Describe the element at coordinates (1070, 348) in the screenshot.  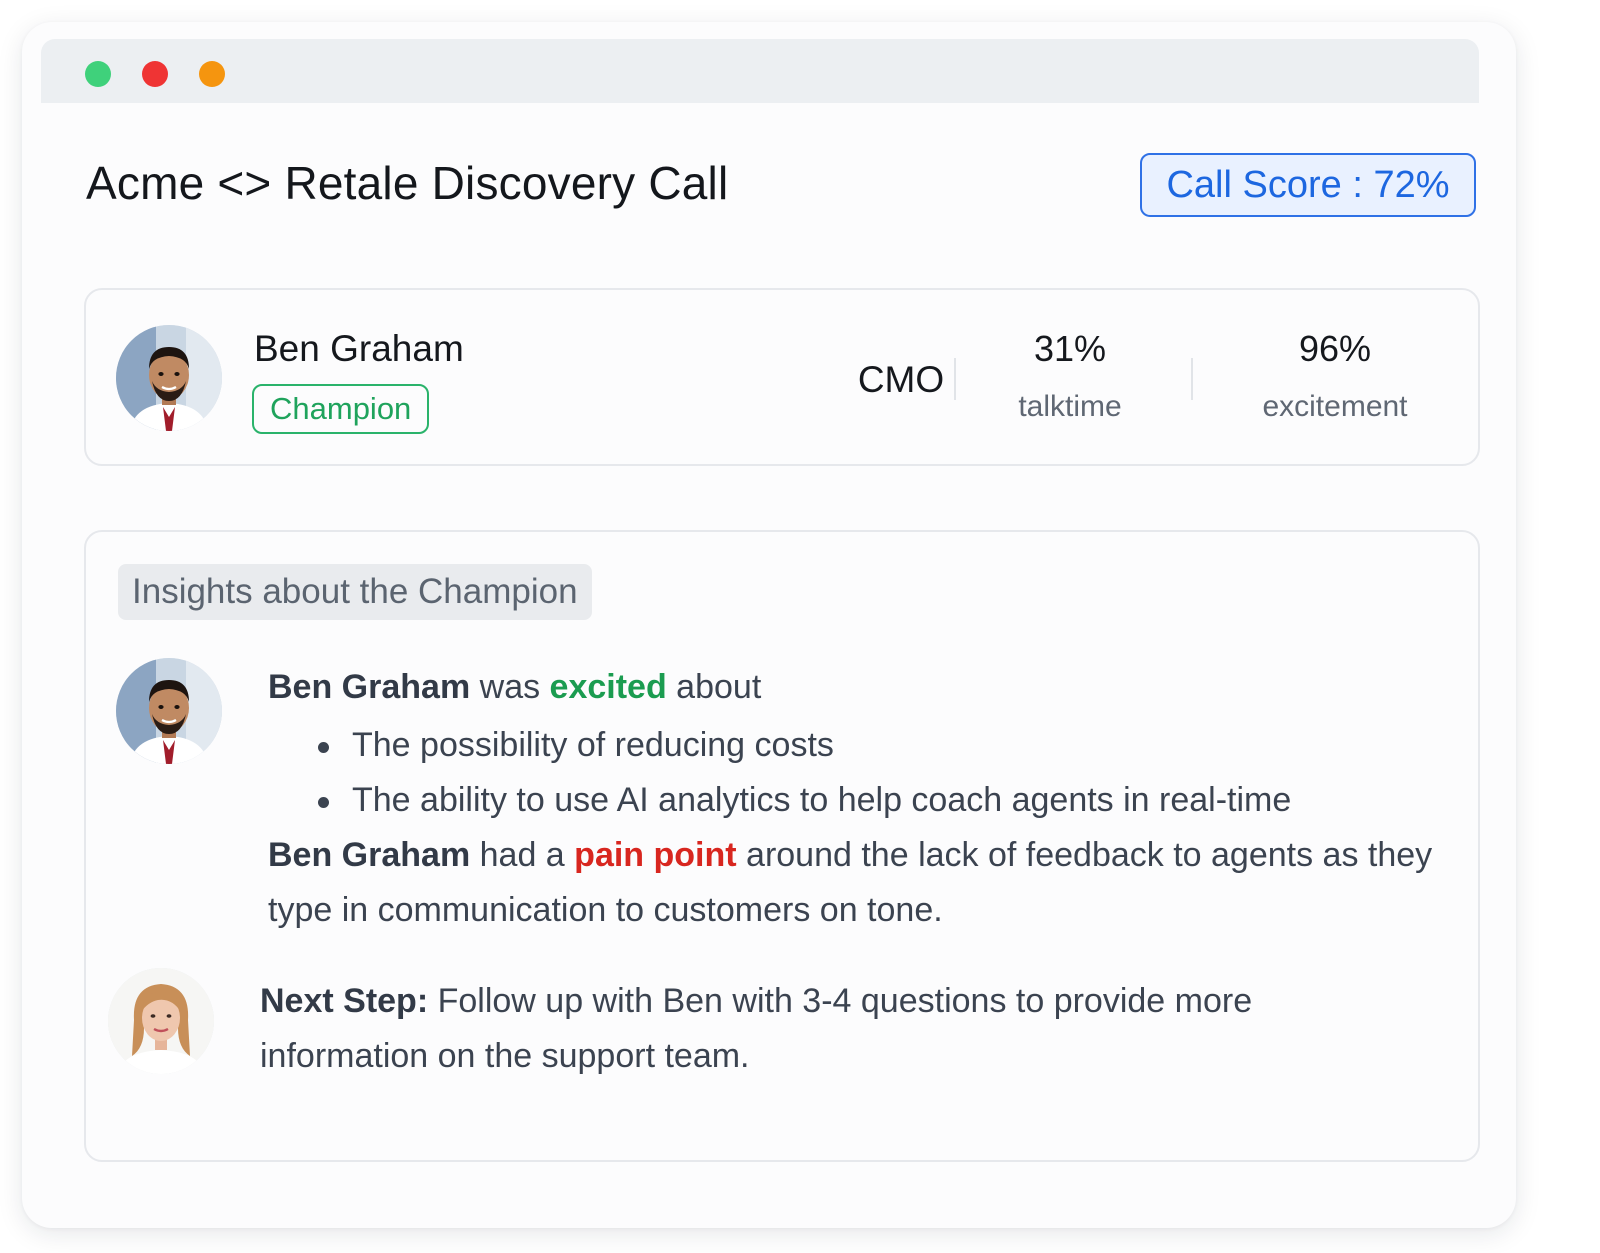
I see `talktime-value: 31%` at that location.